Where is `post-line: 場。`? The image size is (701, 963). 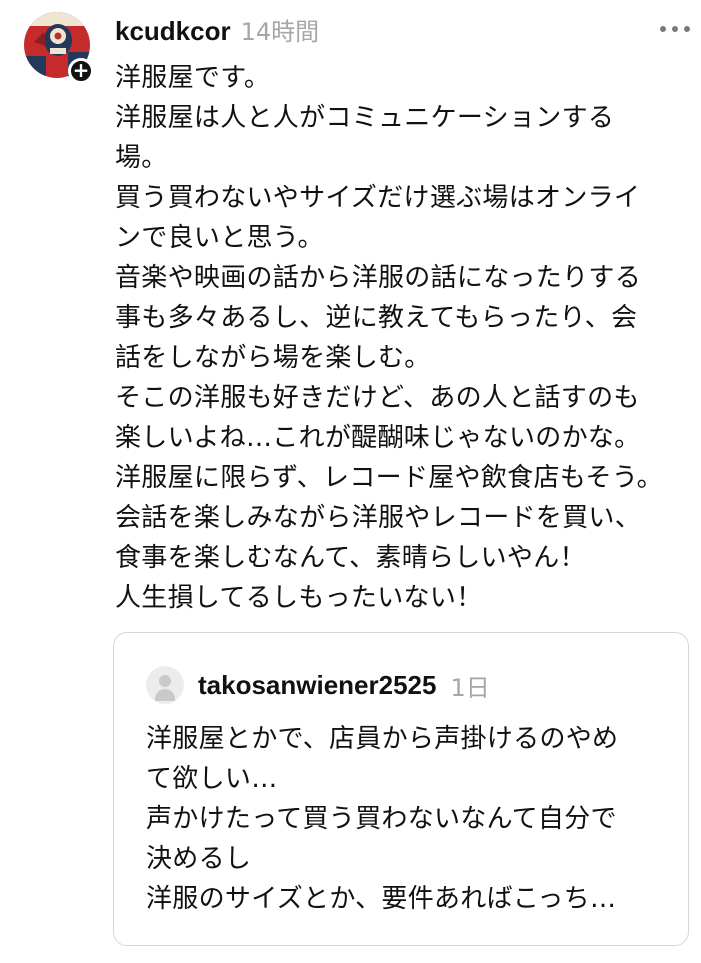
post-line: 場。 is located at coordinates (141, 158).